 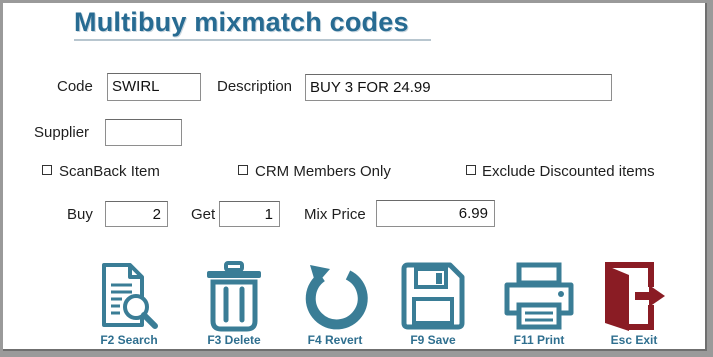 What do you see at coordinates (634, 340) in the screenshot?
I see `exit-button-label: Esc Exit` at bounding box center [634, 340].